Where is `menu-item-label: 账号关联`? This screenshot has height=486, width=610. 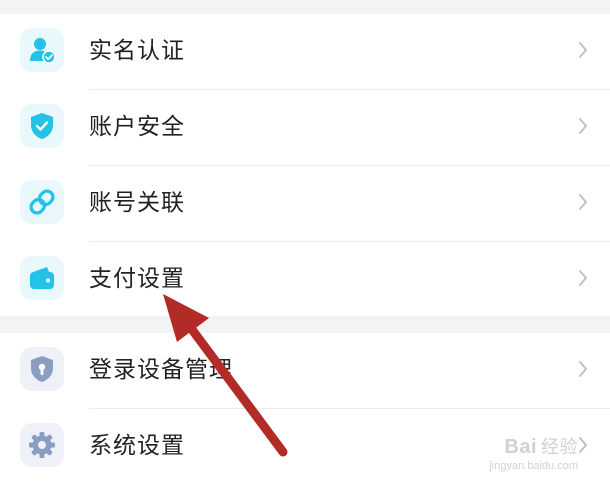
menu-item-label: 账号关联 is located at coordinates (137, 203).